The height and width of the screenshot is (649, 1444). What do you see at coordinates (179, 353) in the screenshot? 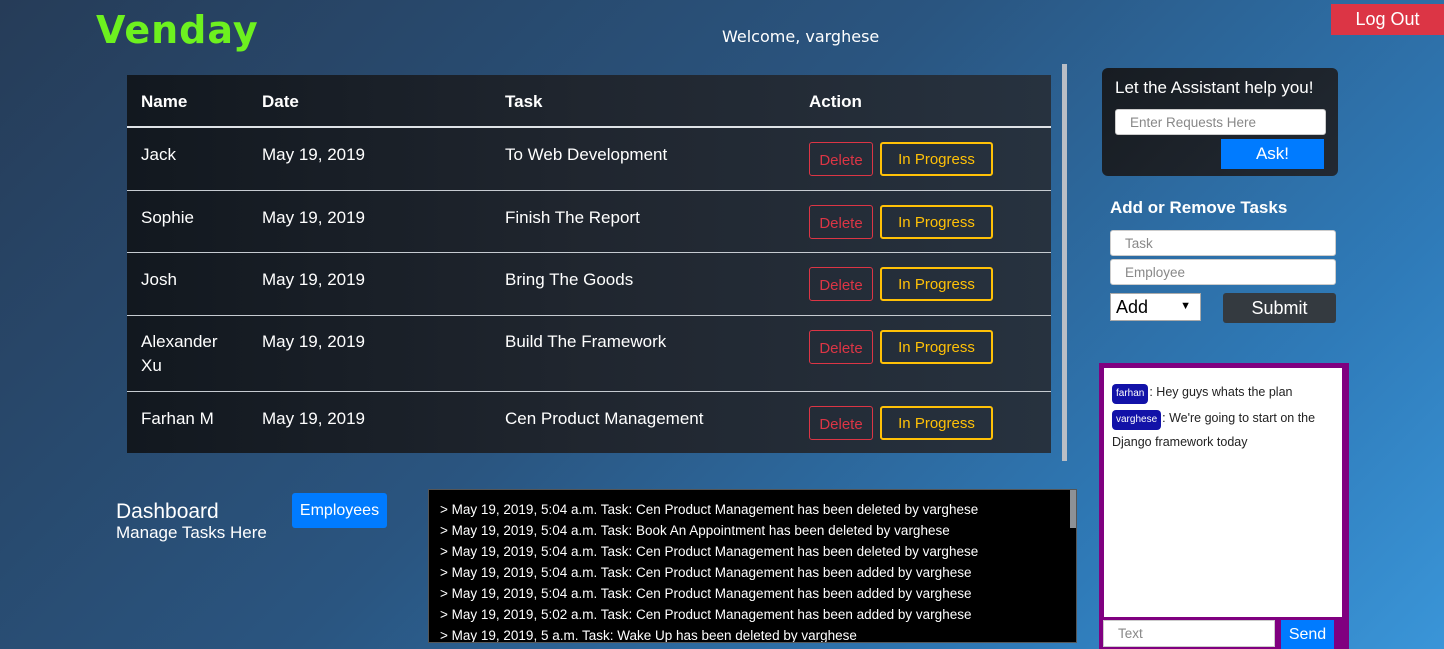
I see `row-name: Alexander Xu` at bounding box center [179, 353].